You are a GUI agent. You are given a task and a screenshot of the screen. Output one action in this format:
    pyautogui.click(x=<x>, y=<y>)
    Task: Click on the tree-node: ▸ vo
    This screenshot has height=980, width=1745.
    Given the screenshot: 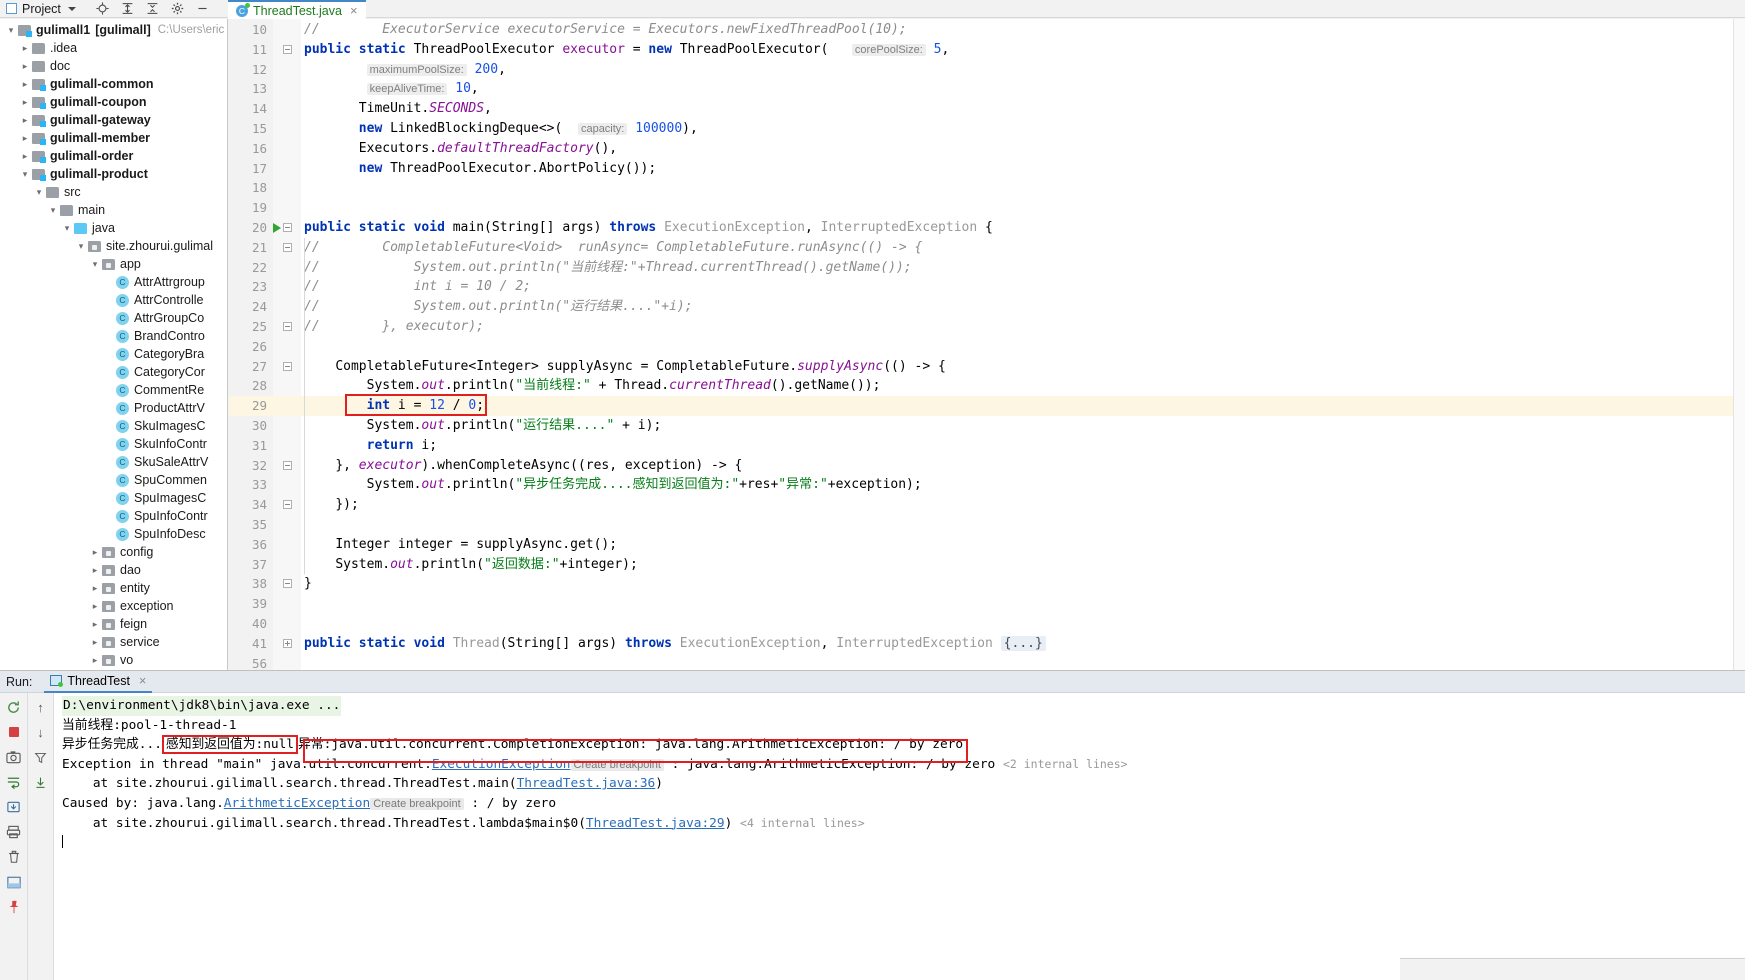 What is the action you would take?
    pyautogui.click(x=113, y=660)
    